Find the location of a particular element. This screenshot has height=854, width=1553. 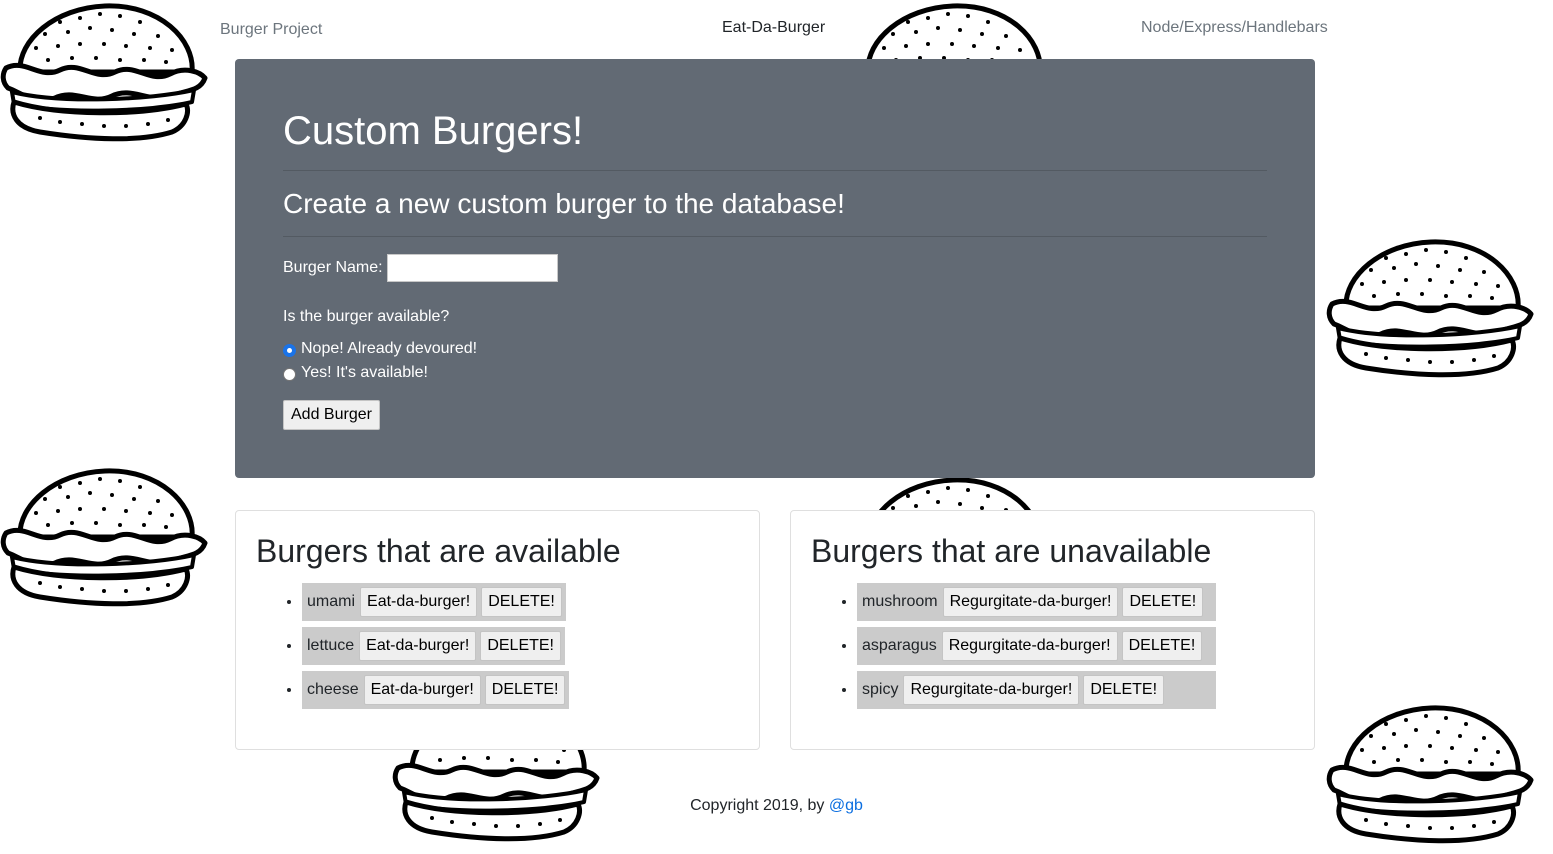

burger-name-row: Burger Name: is located at coordinates (420, 268).